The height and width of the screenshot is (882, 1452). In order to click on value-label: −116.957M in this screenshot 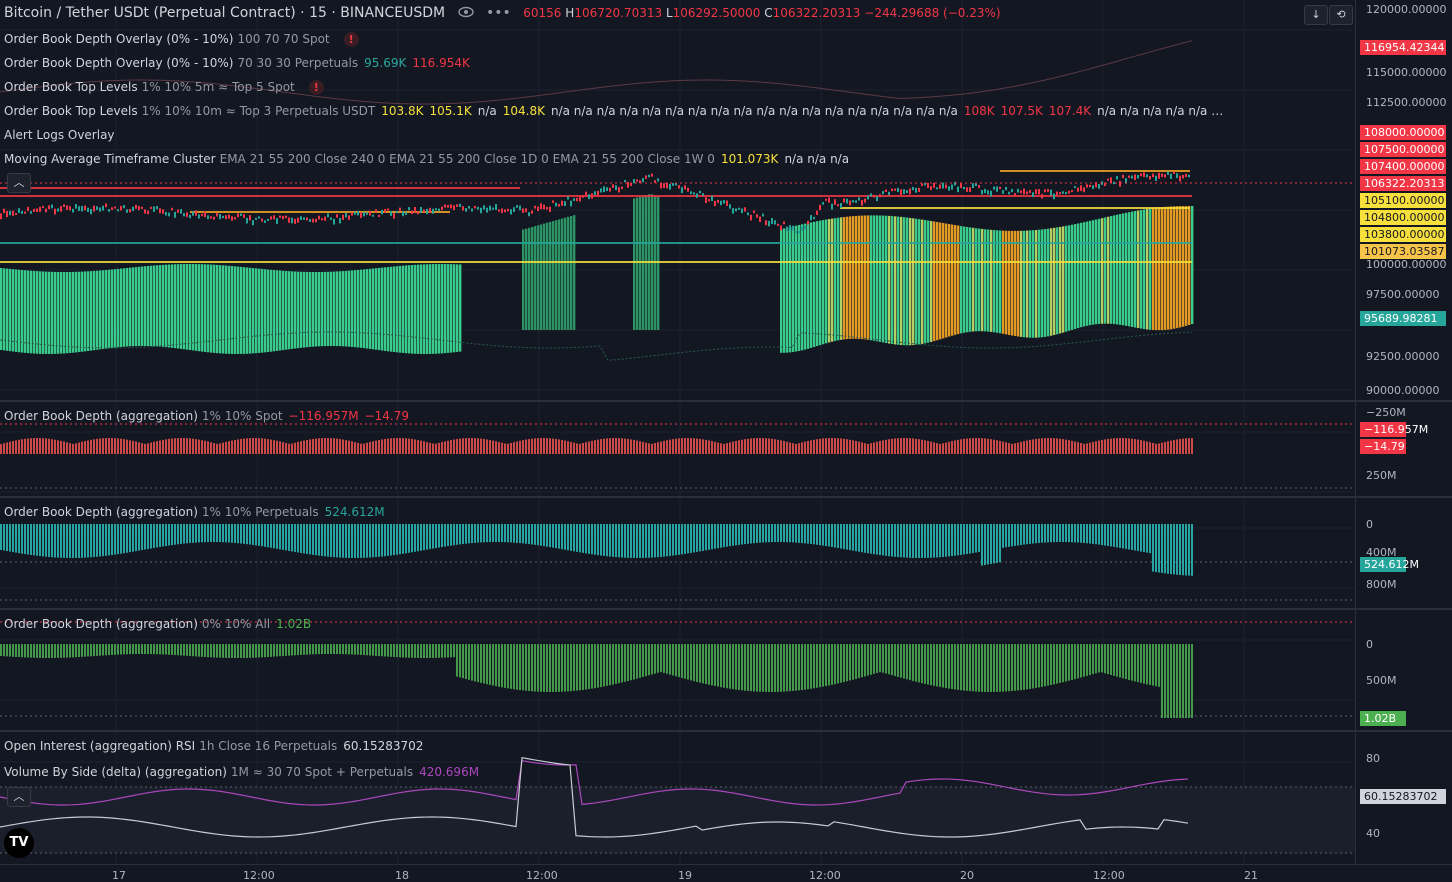, I will do `click(1394, 429)`.